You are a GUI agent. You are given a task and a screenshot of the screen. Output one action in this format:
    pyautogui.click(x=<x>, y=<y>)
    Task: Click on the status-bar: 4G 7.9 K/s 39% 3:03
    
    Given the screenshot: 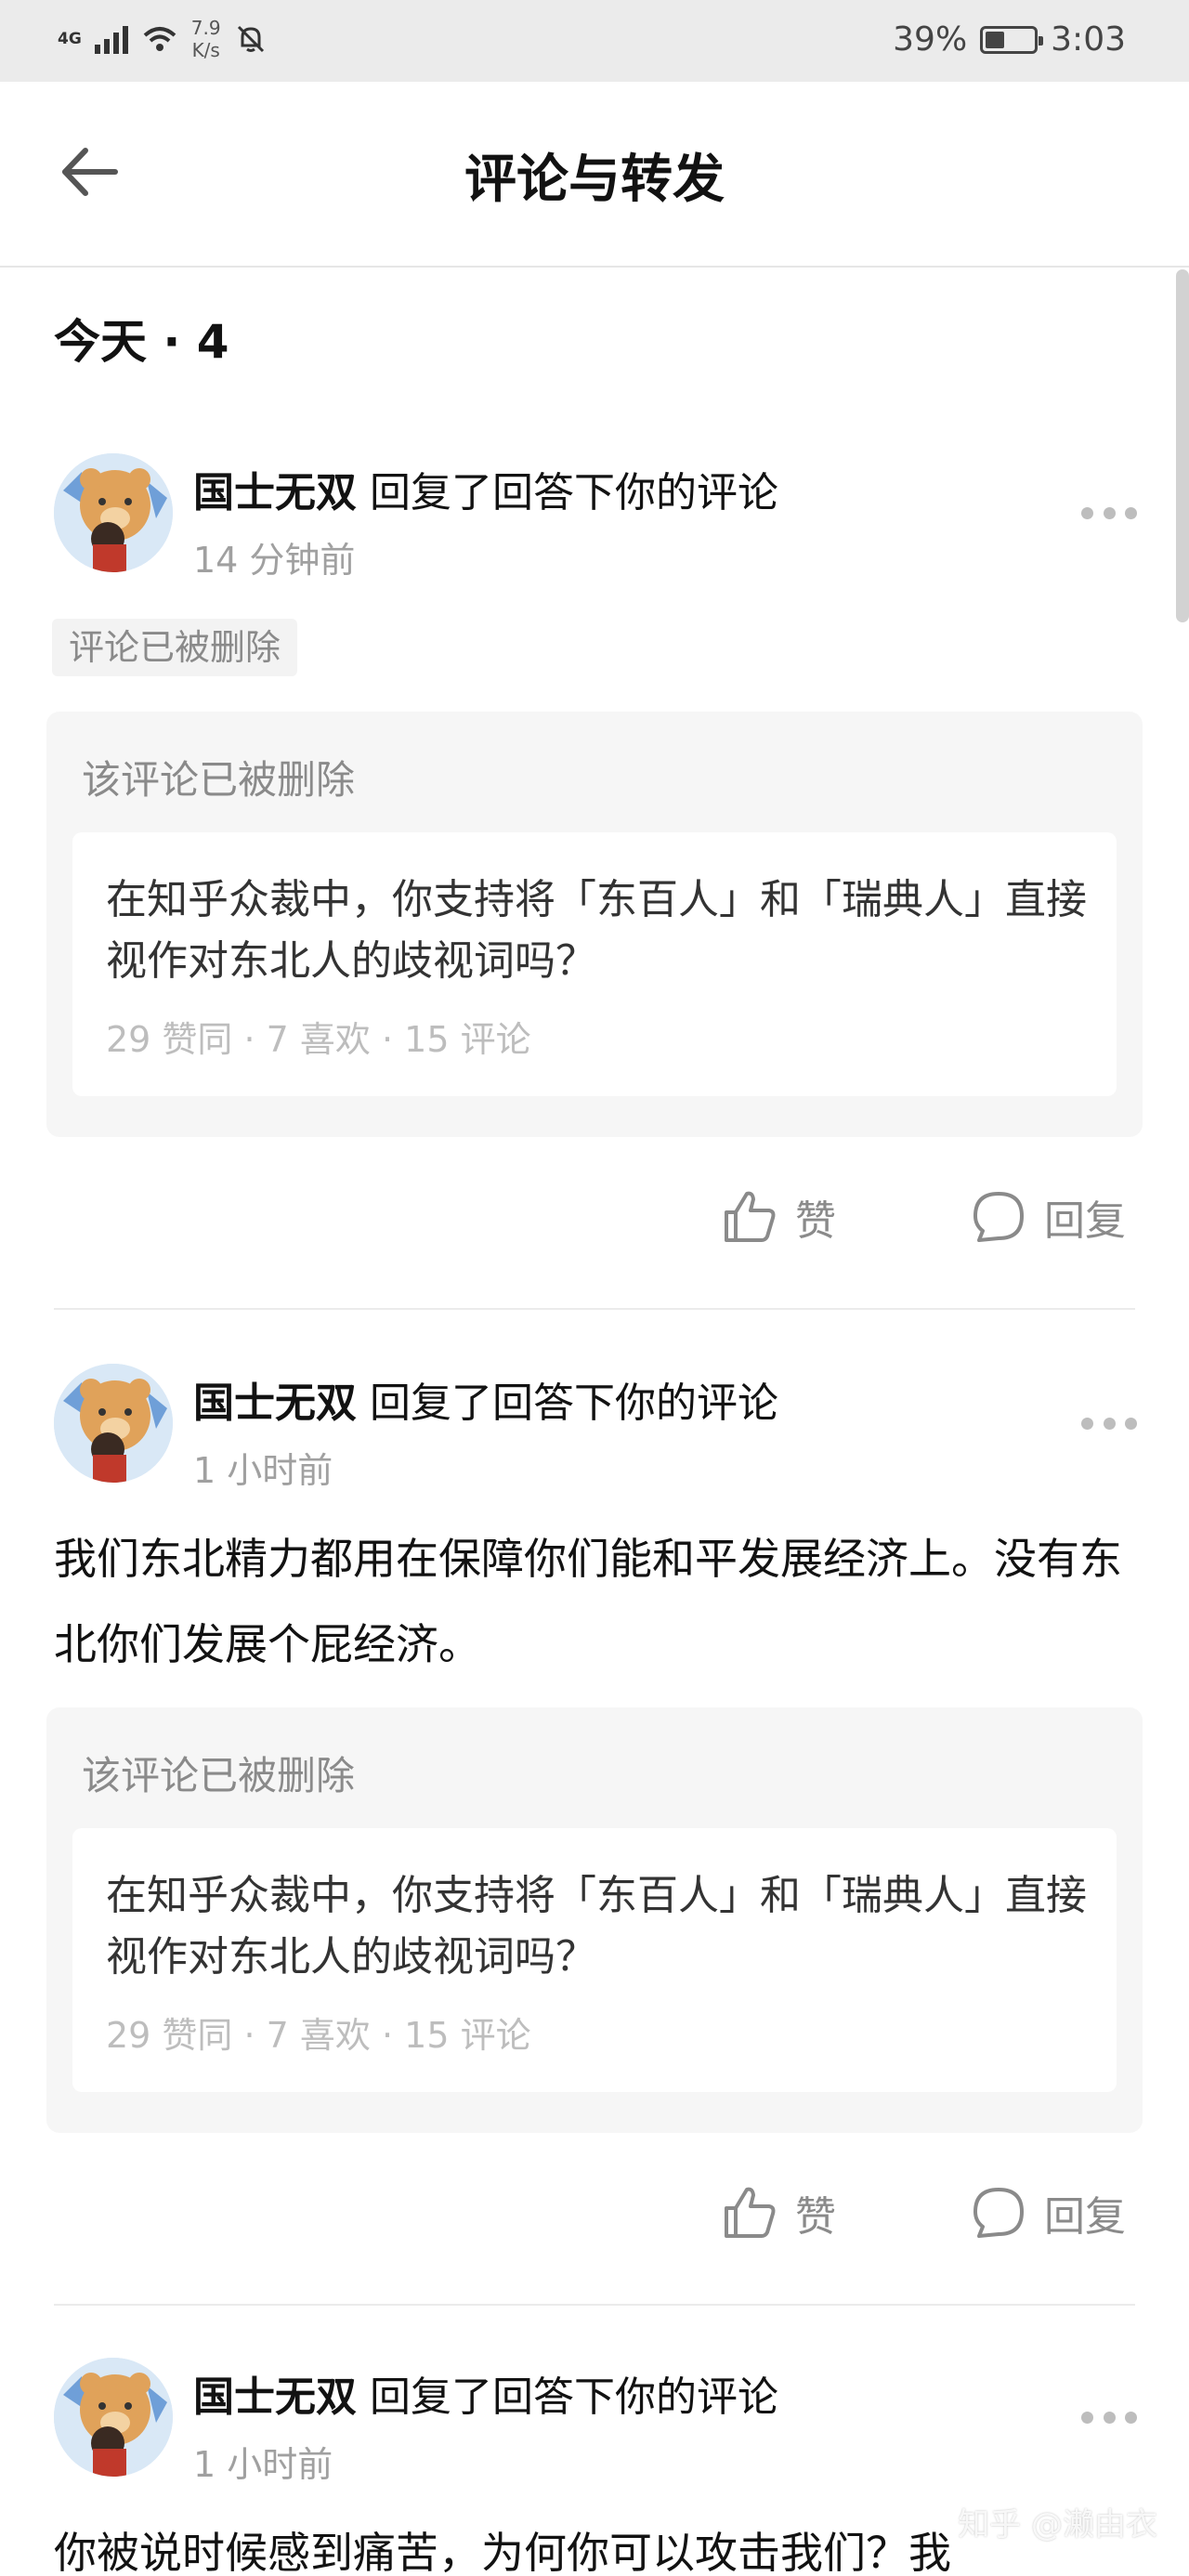 What is the action you would take?
    pyautogui.click(x=594, y=41)
    